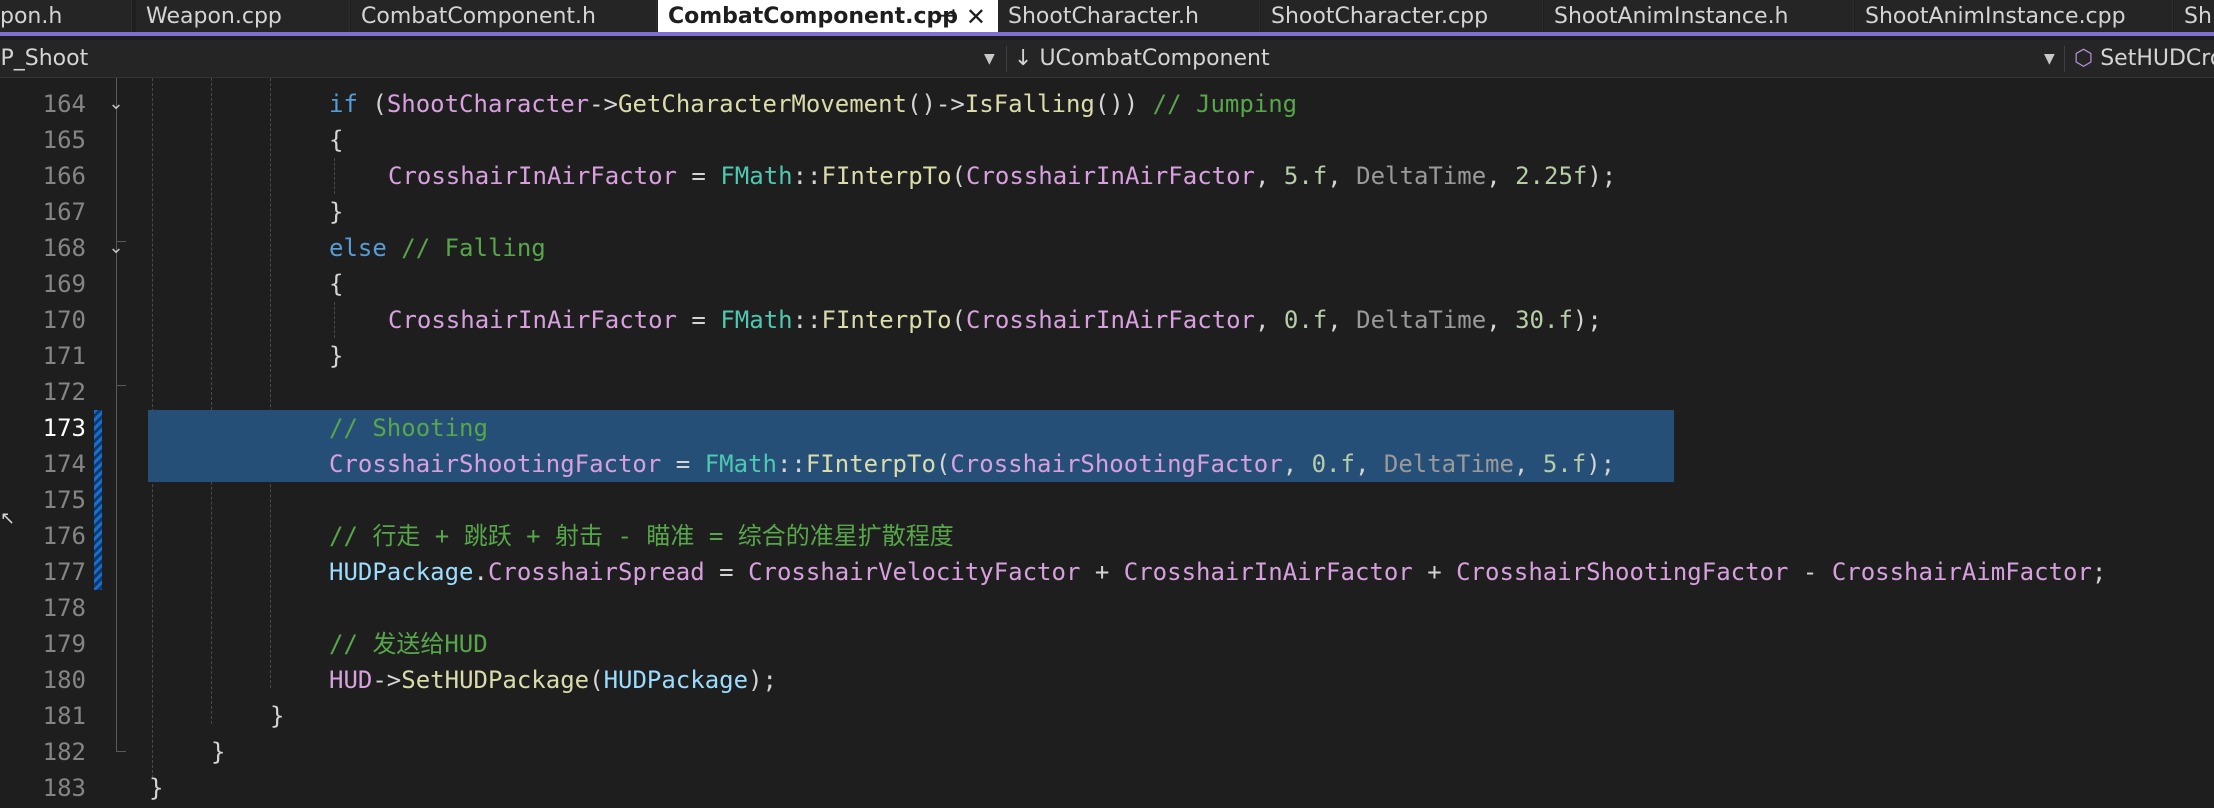  What do you see at coordinates (1107, 644) in the screenshot?
I see `code-line: 179 // 发送给HUD` at bounding box center [1107, 644].